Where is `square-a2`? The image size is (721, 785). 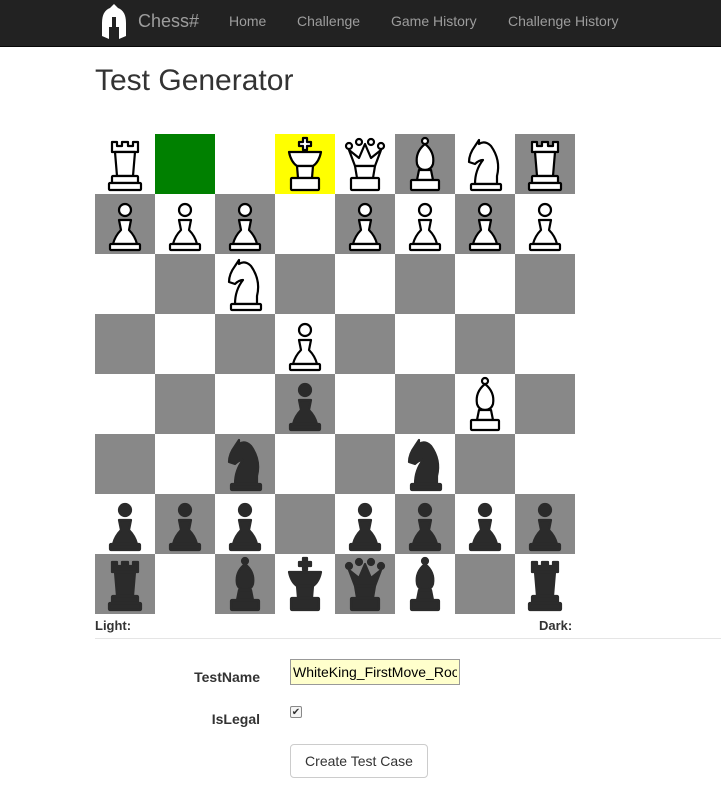 square-a2 is located at coordinates (125, 524).